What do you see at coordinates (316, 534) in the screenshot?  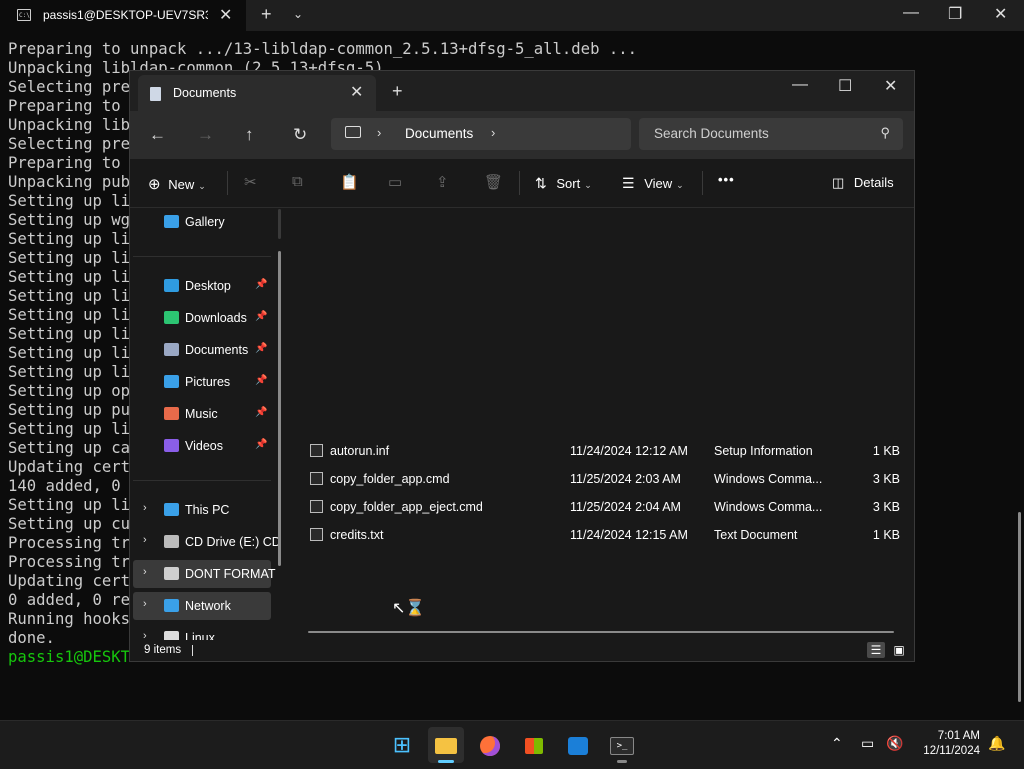 I see `text-file-icon` at bounding box center [316, 534].